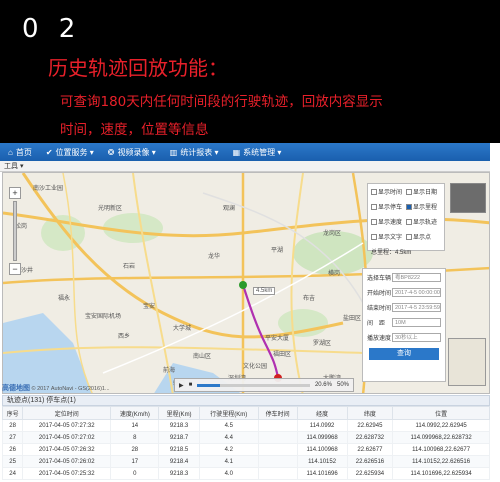 The image size is (500, 482). Describe the element at coordinates (169, 371) in the screenshot. I see `map-place-label: 前海` at that location.